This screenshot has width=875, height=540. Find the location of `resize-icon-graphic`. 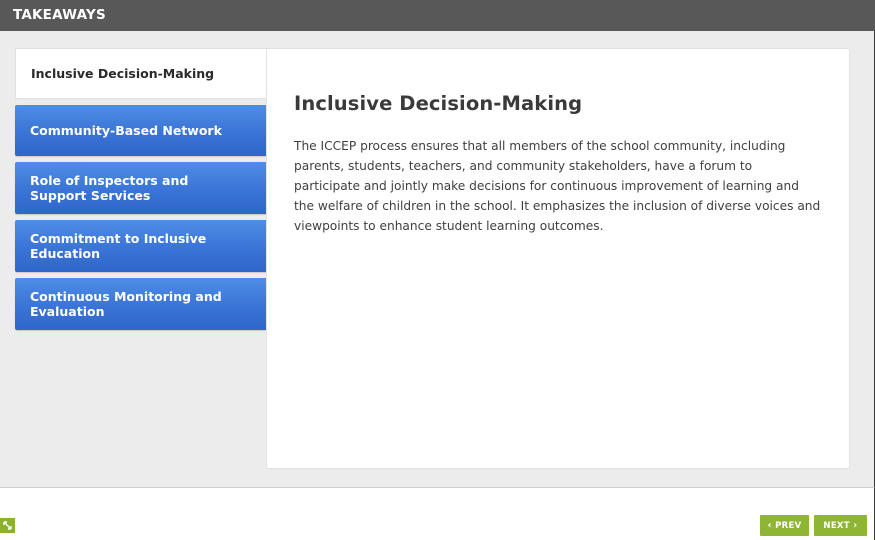

resize-icon-graphic is located at coordinates (7, 525).